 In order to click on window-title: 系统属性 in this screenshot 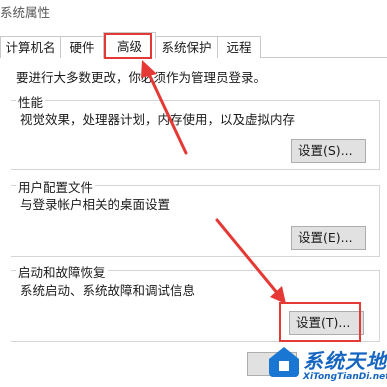, I will do `click(25, 12)`.